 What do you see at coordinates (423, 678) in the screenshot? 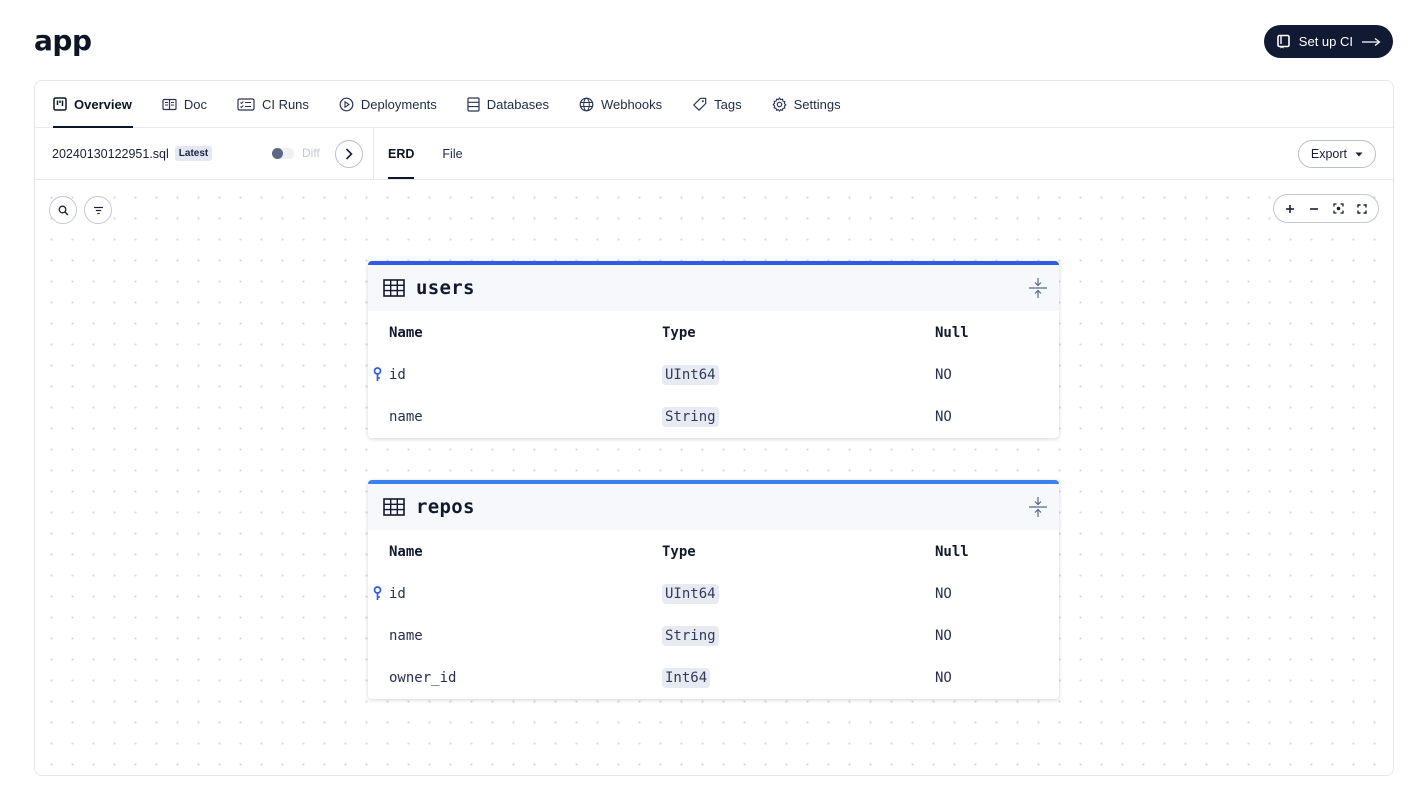
I see `field-name: owner_id` at bounding box center [423, 678].